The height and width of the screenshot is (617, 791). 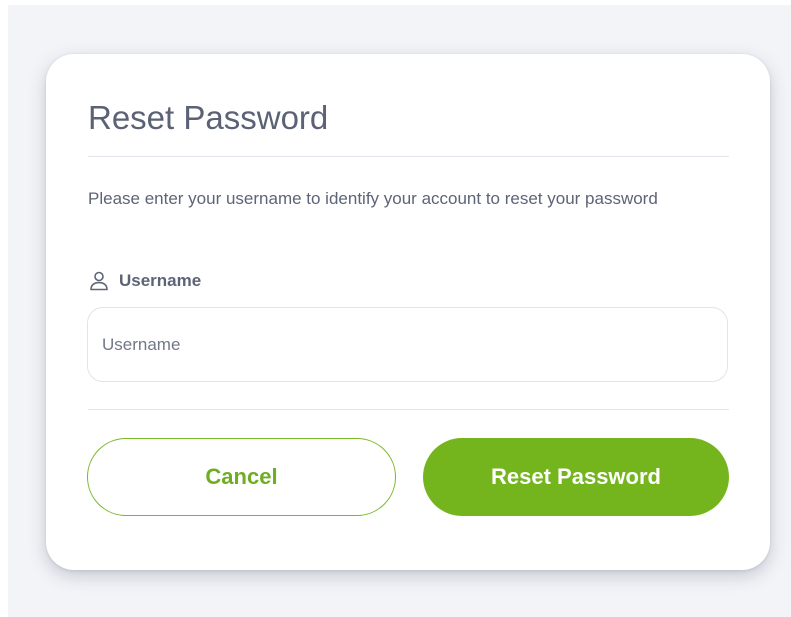 I want to click on user-icon, so click(x=99, y=281).